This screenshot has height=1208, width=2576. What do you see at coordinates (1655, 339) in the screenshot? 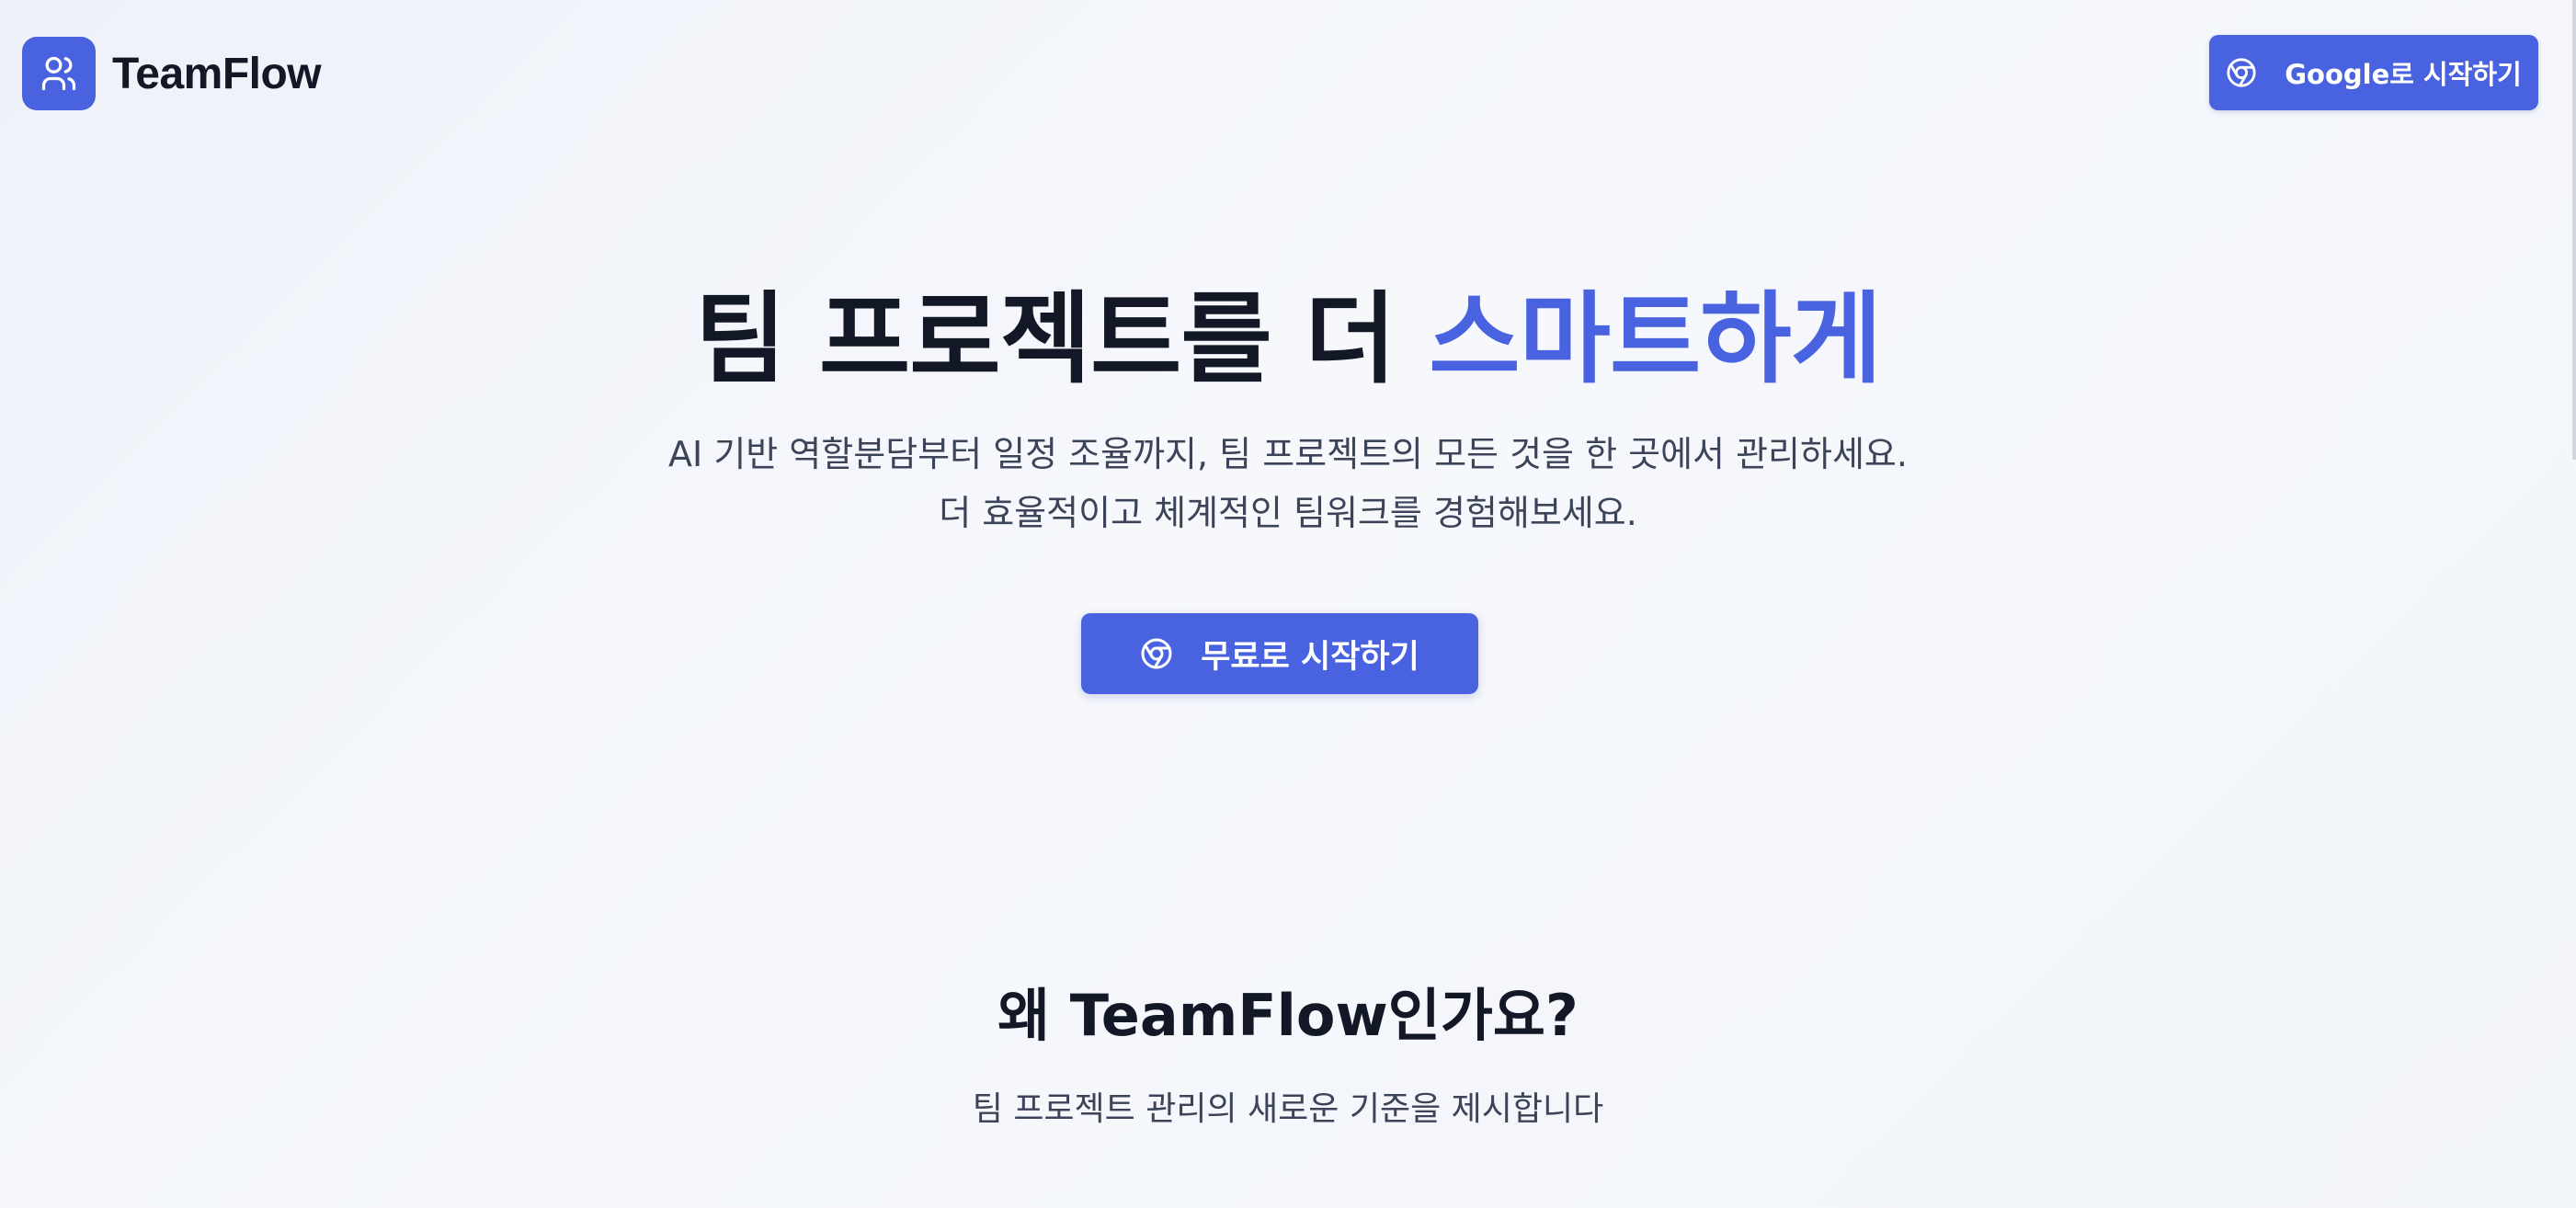
I see `hero-title-accent: 스마트하게` at bounding box center [1655, 339].